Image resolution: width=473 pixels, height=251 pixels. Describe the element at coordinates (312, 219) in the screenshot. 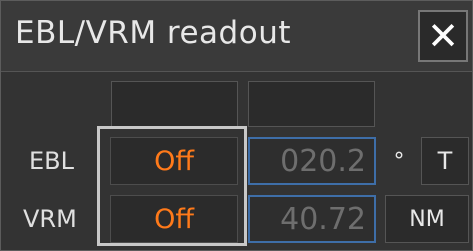

I see `vrm-range-readout: 40.72` at that location.